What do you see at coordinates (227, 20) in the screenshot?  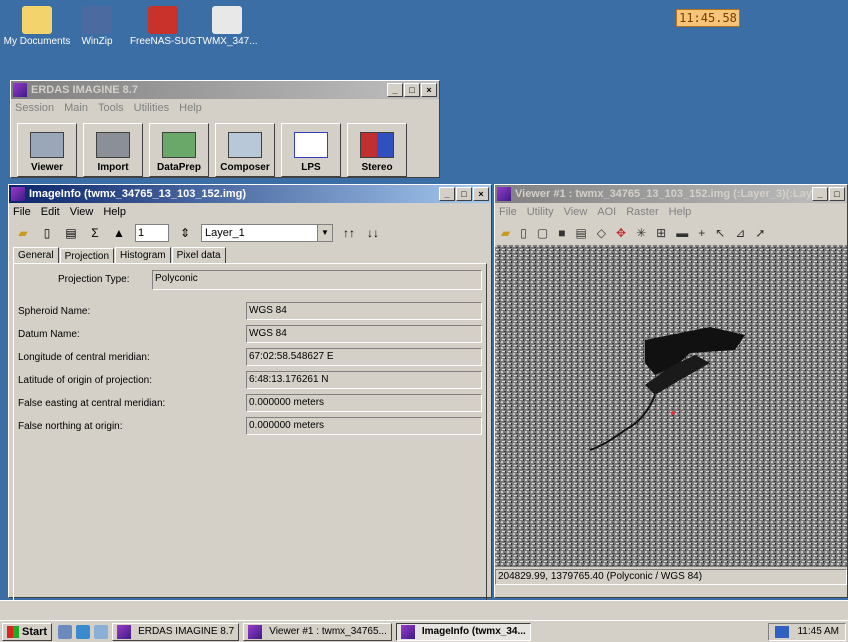 I see `file-icon` at bounding box center [227, 20].